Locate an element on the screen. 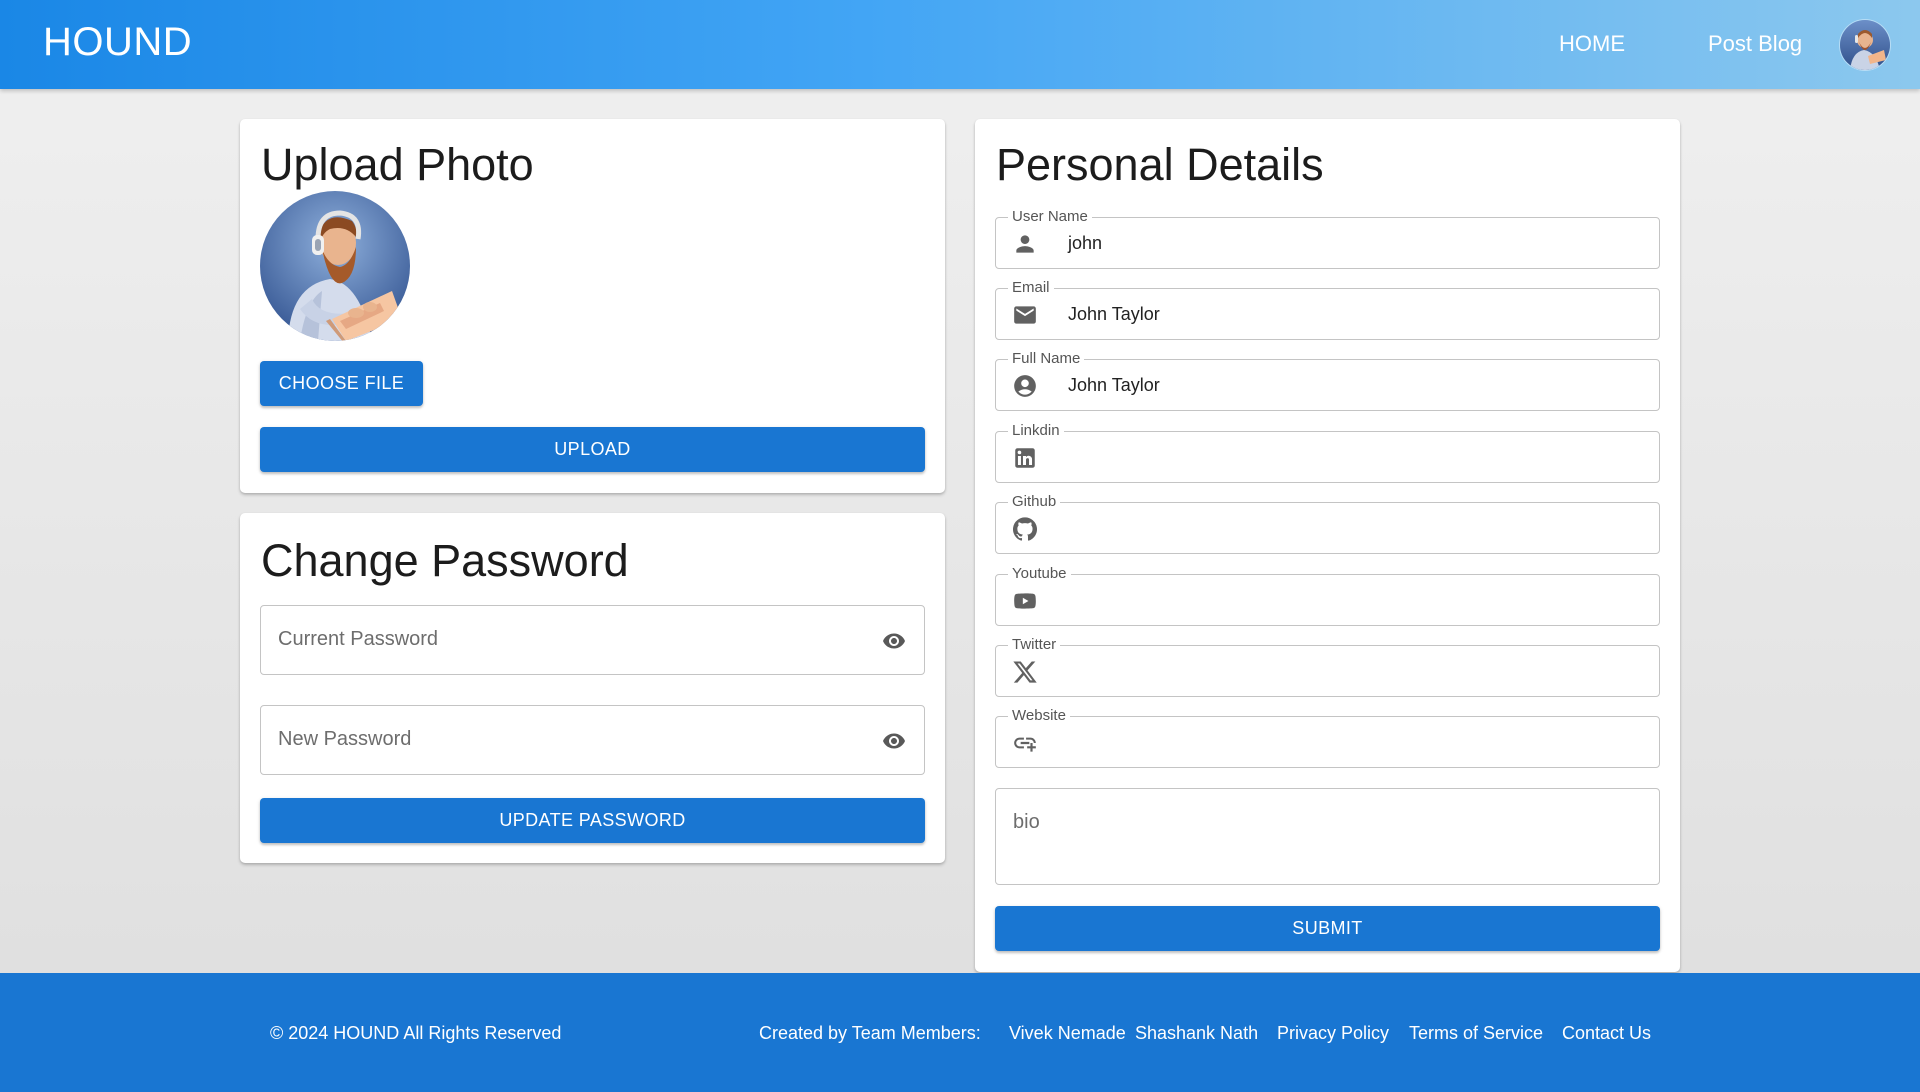 The image size is (1920, 1092). footer-copyright: © 2024 HOUND All Rights Reserved is located at coordinates (416, 1033).